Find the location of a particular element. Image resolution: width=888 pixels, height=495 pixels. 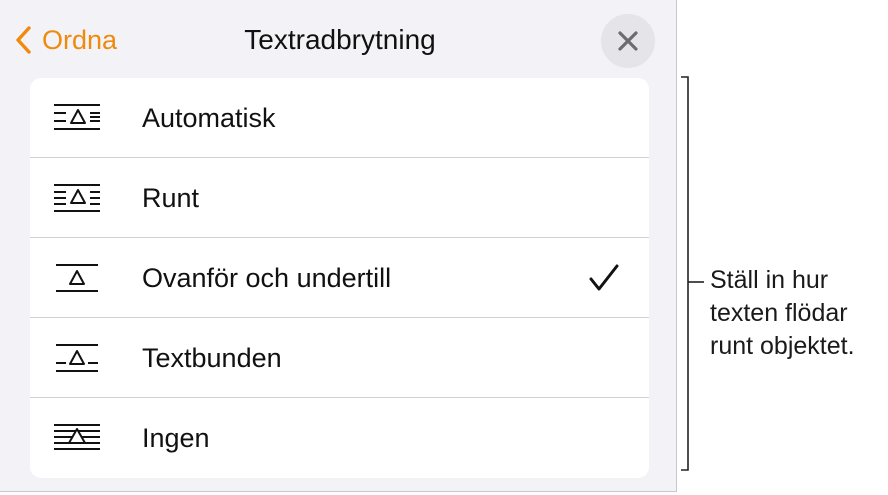

callout-line: Ställ in hur is located at coordinates (769, 280).